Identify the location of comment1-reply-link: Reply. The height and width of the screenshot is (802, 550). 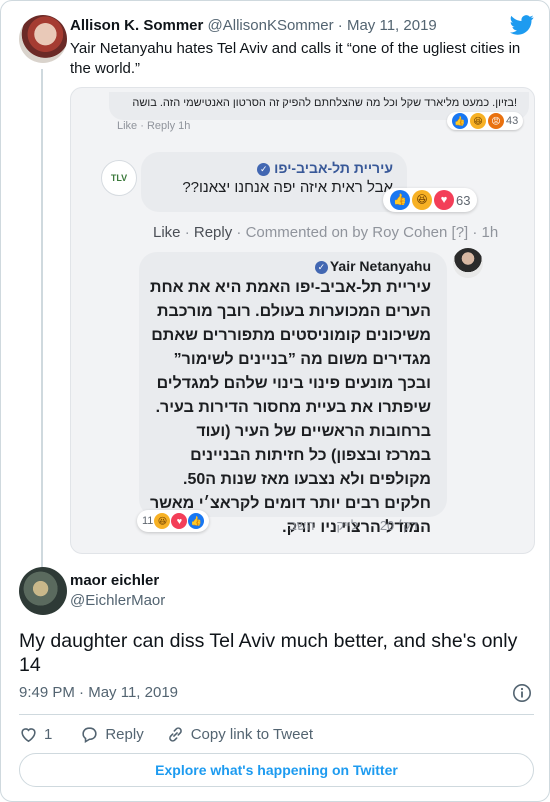
(161, 126).